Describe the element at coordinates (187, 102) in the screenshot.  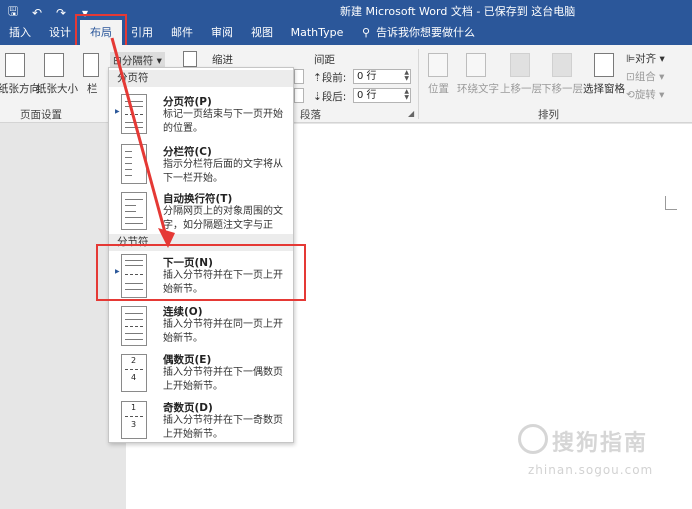
I see `menu-item-title: 分页符(P)` at that location.